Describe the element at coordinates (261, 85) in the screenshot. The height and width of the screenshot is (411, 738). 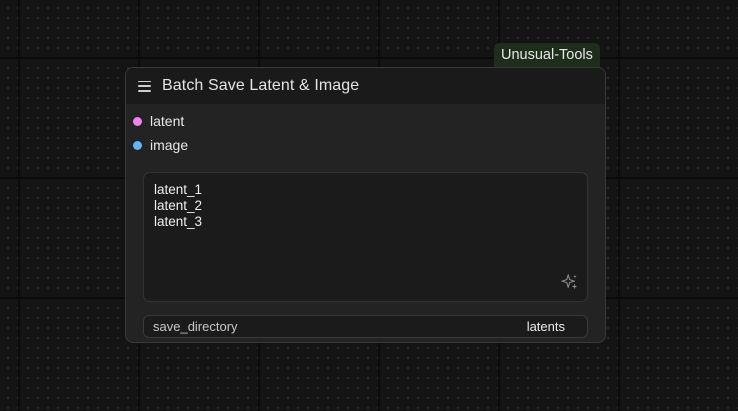
I see `node-title: Batch Save Latent & Image` at that location.